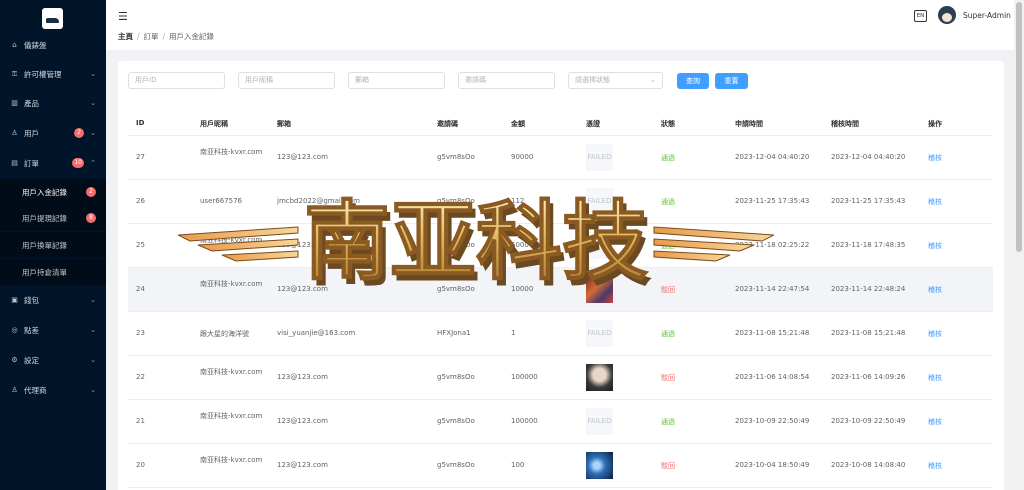 The height and width of the screenshot is (490, 1024). Describe the element at coordinates (868, 333) in the screenshot. I see `cell-audited: 2023-11-08 15:21:48` at that location.